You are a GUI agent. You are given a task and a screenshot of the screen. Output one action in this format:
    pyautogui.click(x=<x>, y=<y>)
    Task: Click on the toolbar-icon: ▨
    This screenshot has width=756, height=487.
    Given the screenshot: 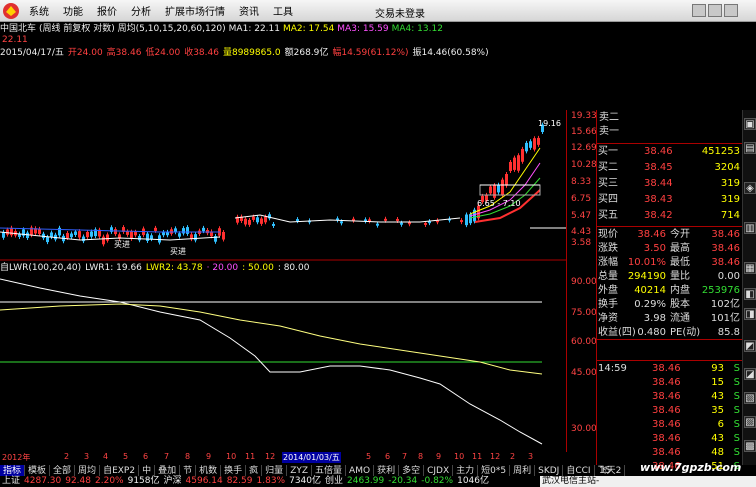 What is the action you would take?
    pyautogui.click(x=750, y=422)
    